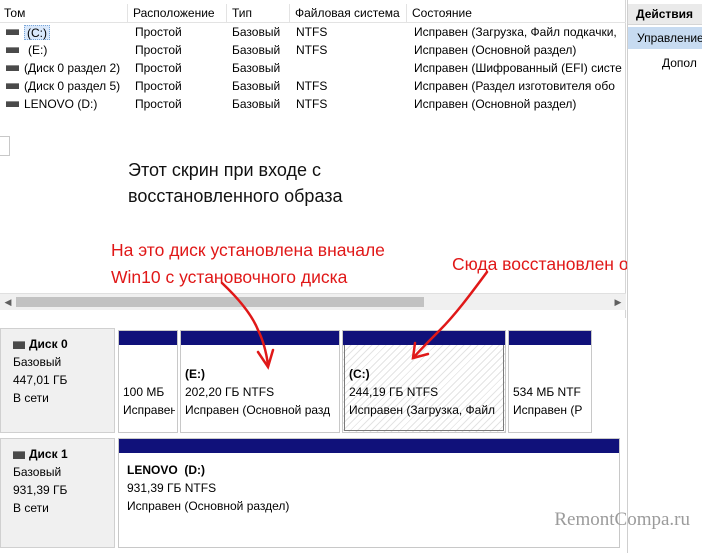 The width and height of the screenshot is (702, 553). I want to click on partition-size: 534 МБ NTF, so click(547, 392).